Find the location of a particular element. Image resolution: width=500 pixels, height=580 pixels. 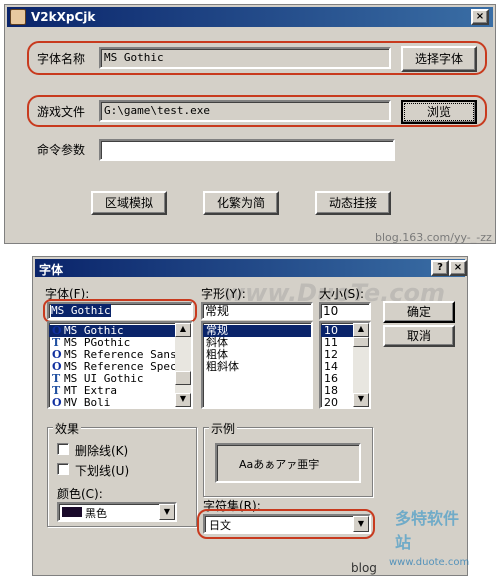

size-item-label: 20 is located at coordinates (331, 402).